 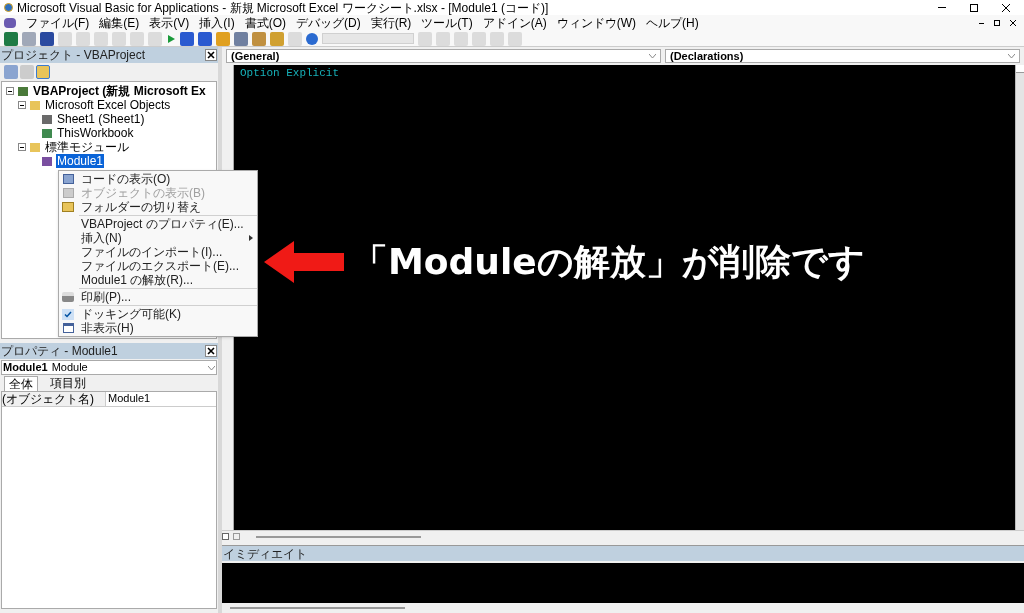 I want to click on app-icon, so click(x=8, y=7).